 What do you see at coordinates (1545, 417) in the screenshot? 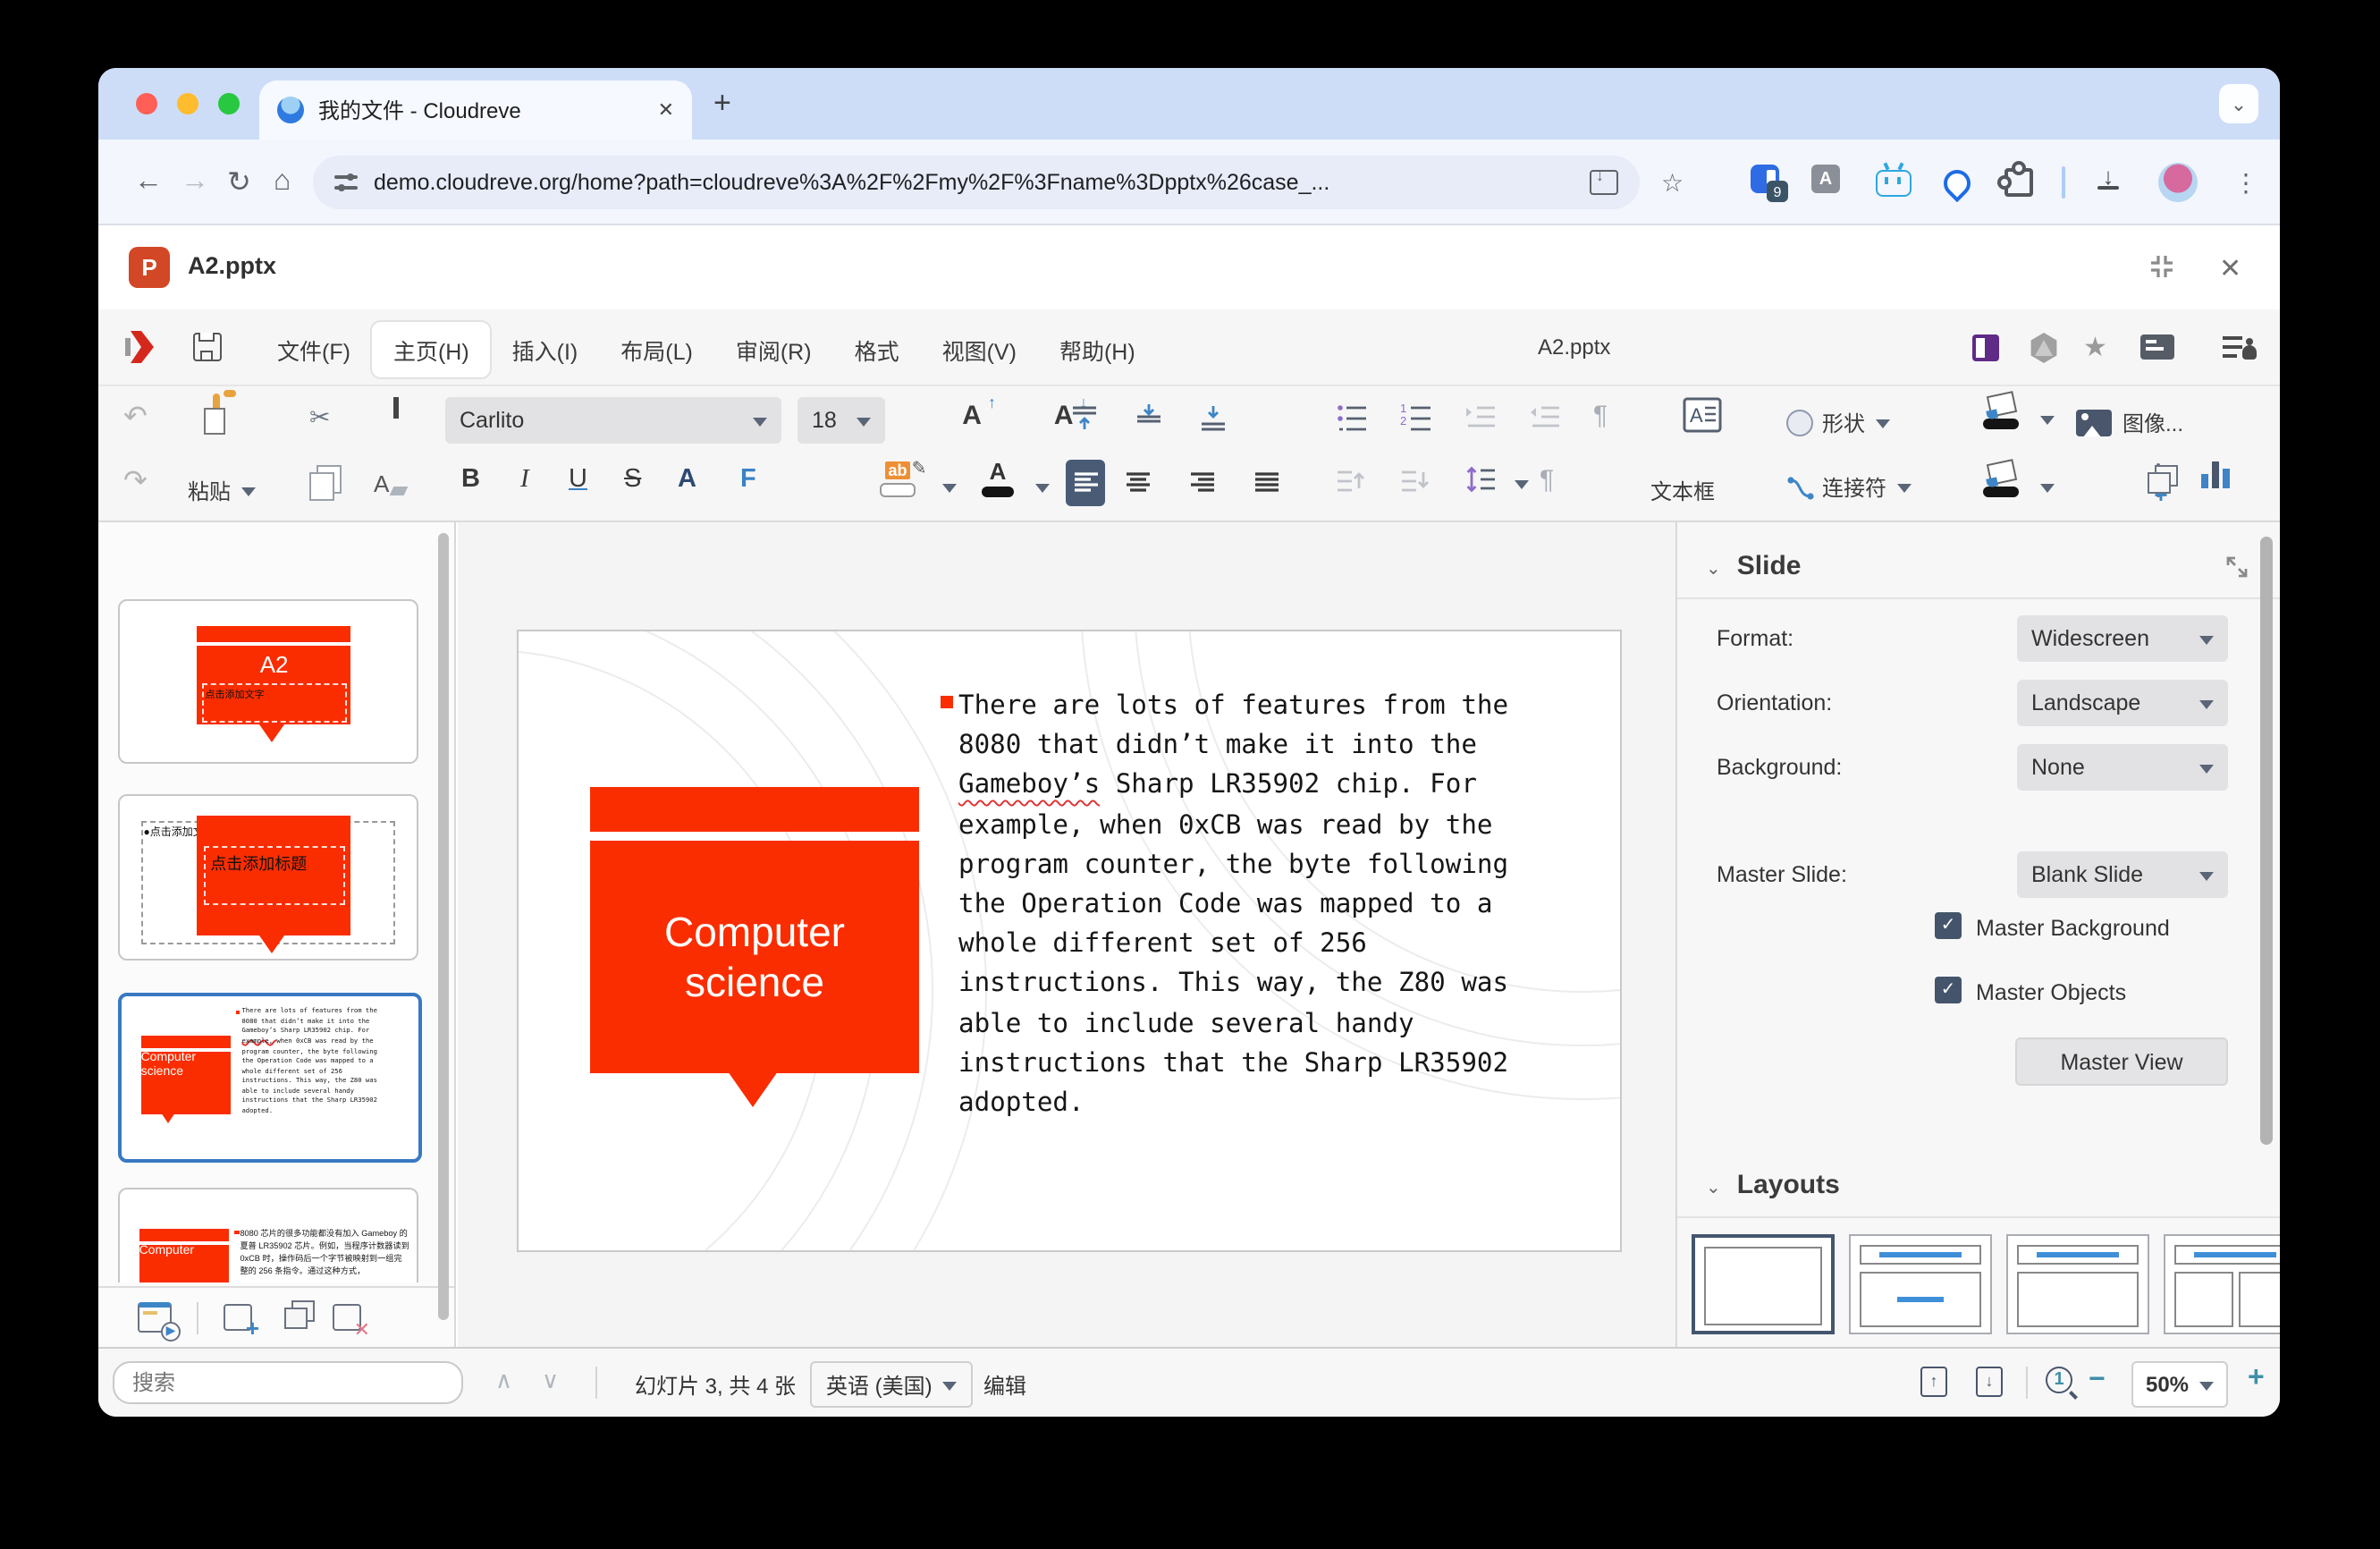
I see `decrease-indent-icon` at bounding box center [1545, 417].